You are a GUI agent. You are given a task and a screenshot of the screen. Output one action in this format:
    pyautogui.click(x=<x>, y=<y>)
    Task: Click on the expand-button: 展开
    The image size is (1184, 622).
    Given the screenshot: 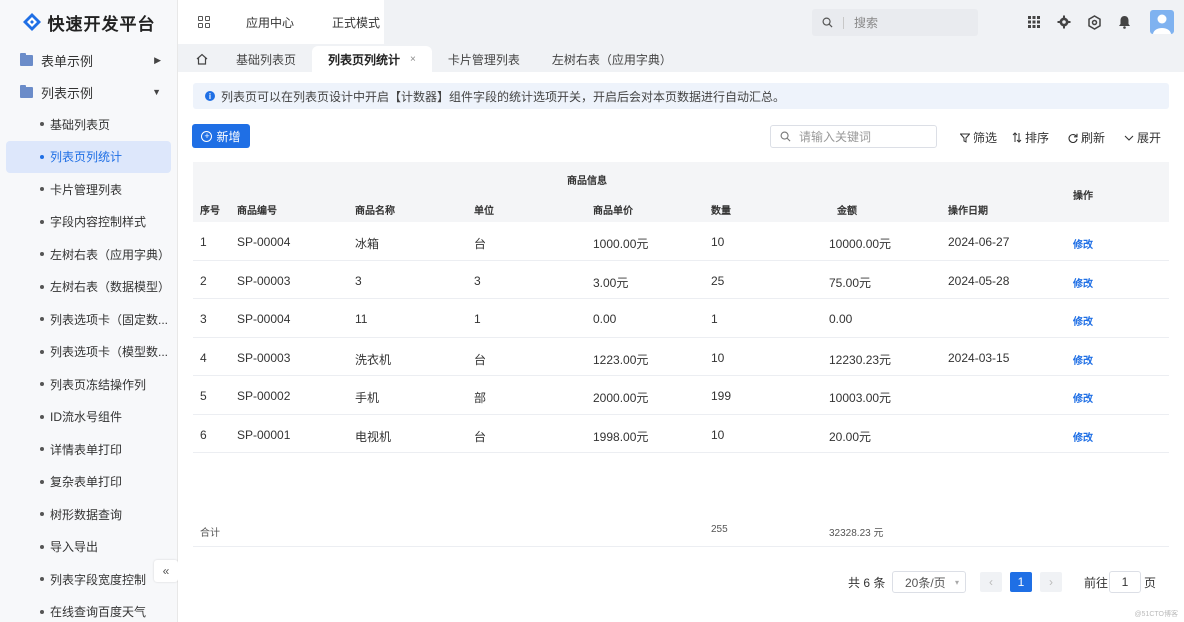 What is the action you would take?
    pyautogui.click(x=1142, y=137)
    